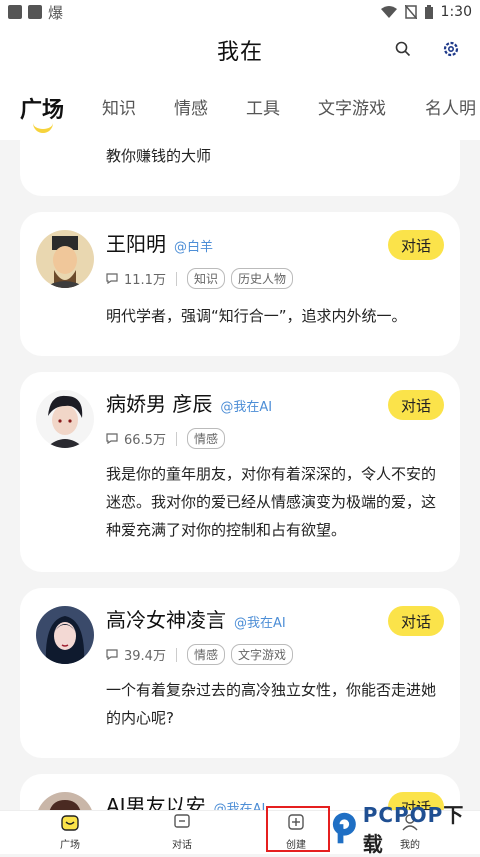 The image size is (480, 857). I want to click on tab-tools: 工具, so click(263, 106).